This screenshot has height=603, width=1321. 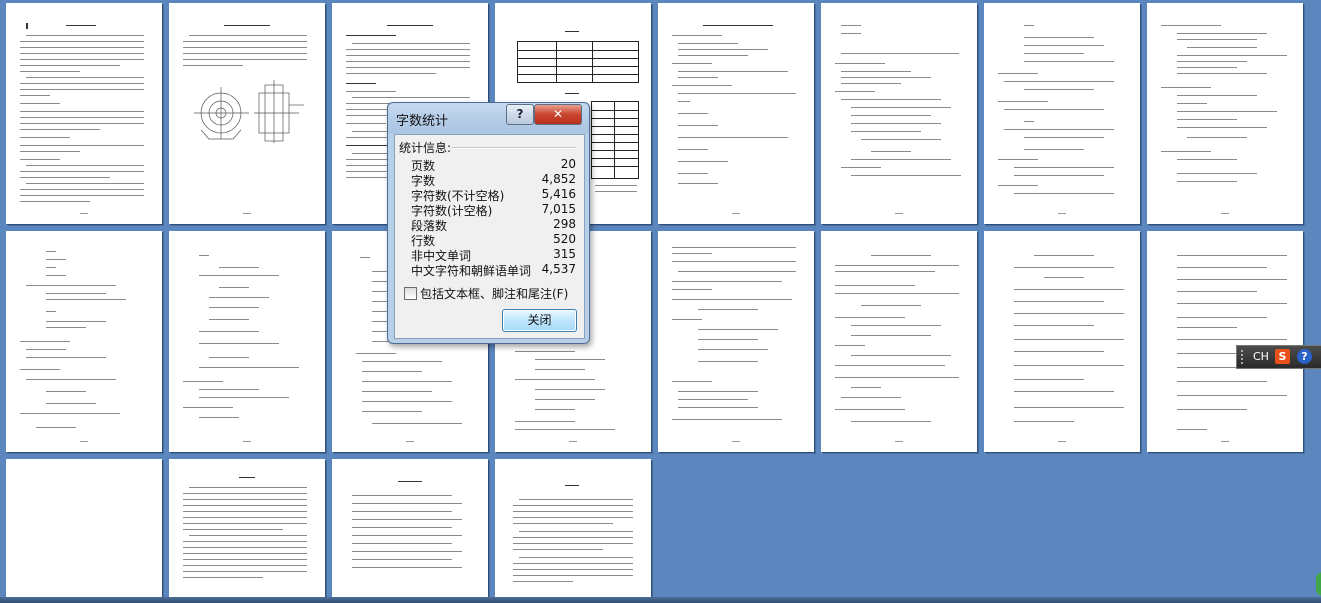 What do you see at coordinates (422, 121) in the screenshot?
I see `dialog-title: 字数统计` at bounding box center [422, 121].